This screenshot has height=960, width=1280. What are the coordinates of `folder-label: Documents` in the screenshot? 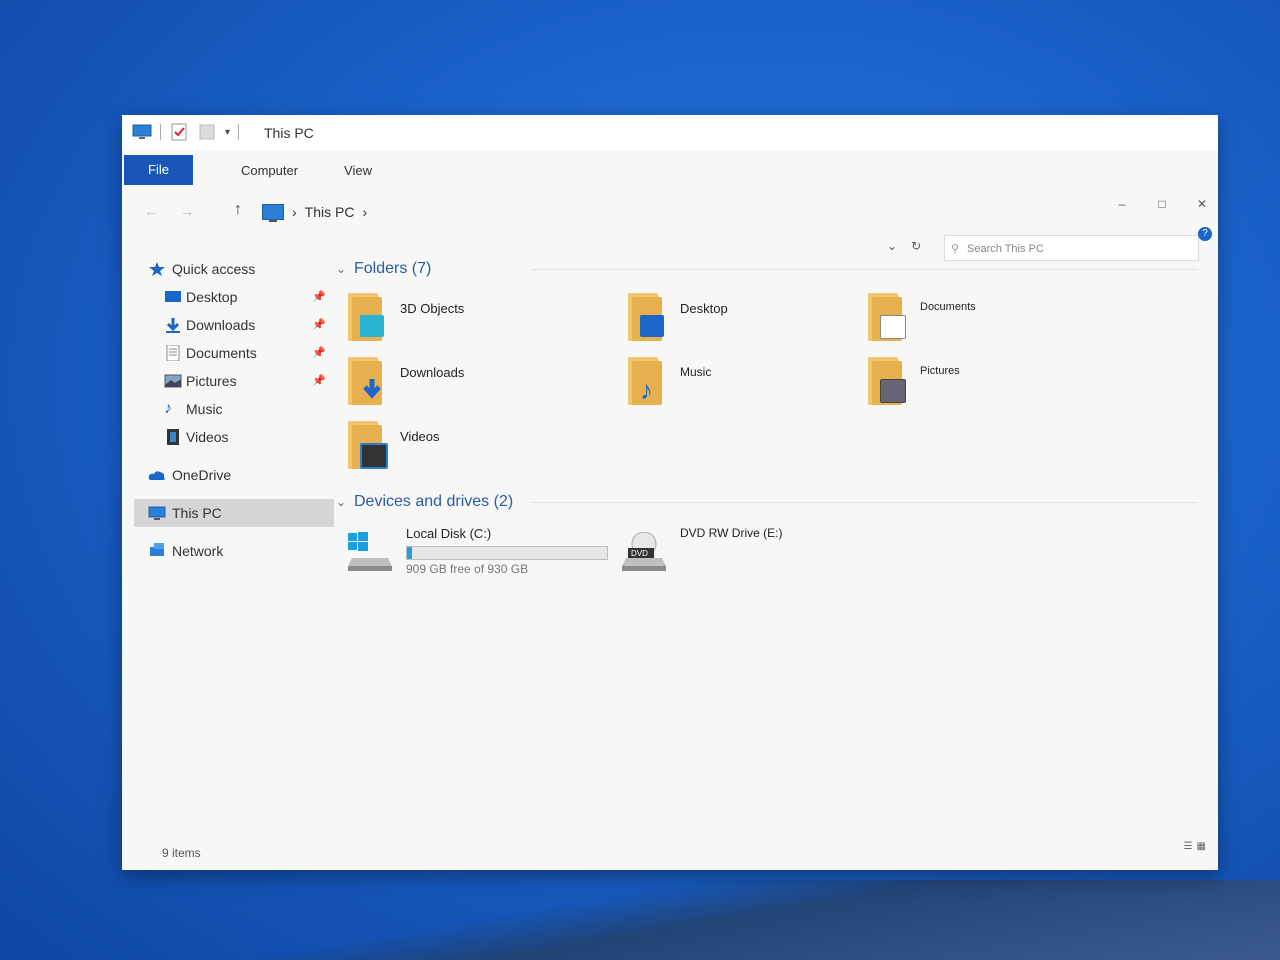 It's located at (948, 307).